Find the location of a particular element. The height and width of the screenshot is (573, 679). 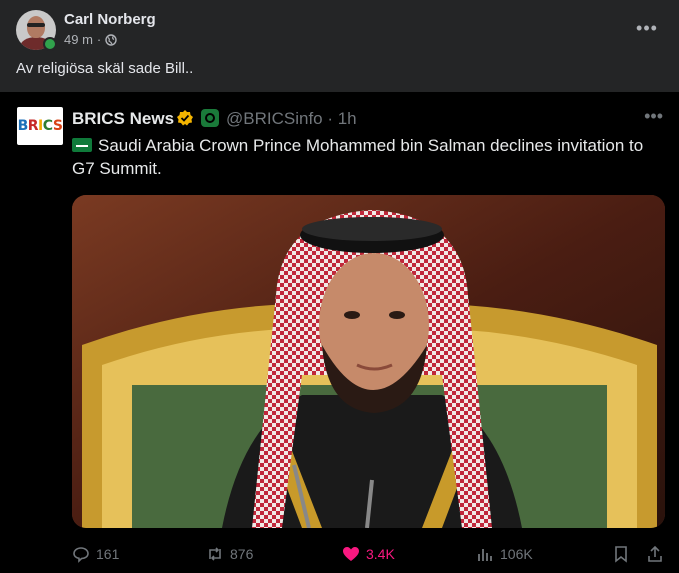

like-button: 3.4K is located at coordinates (368, 554).